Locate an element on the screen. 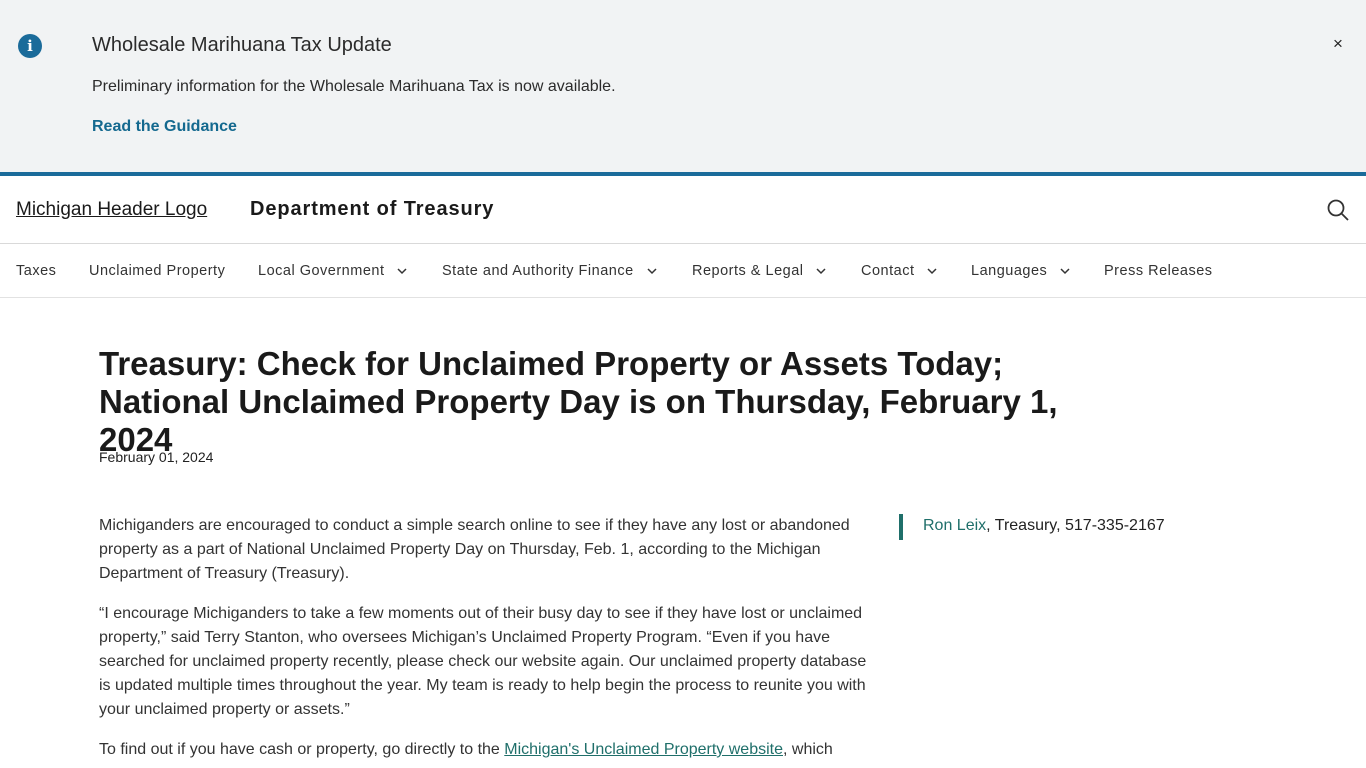  nav-label: Languages is located at coordinates (1009, 271).